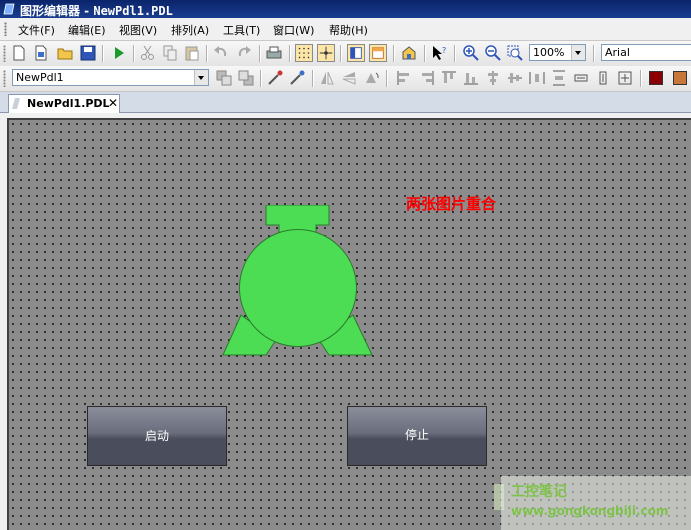 The width and height of the screenshot is (691, 530). Describe the element at coordinates (656, 78) in the screenshot. I see `line-color-swatch-icon` at that location.